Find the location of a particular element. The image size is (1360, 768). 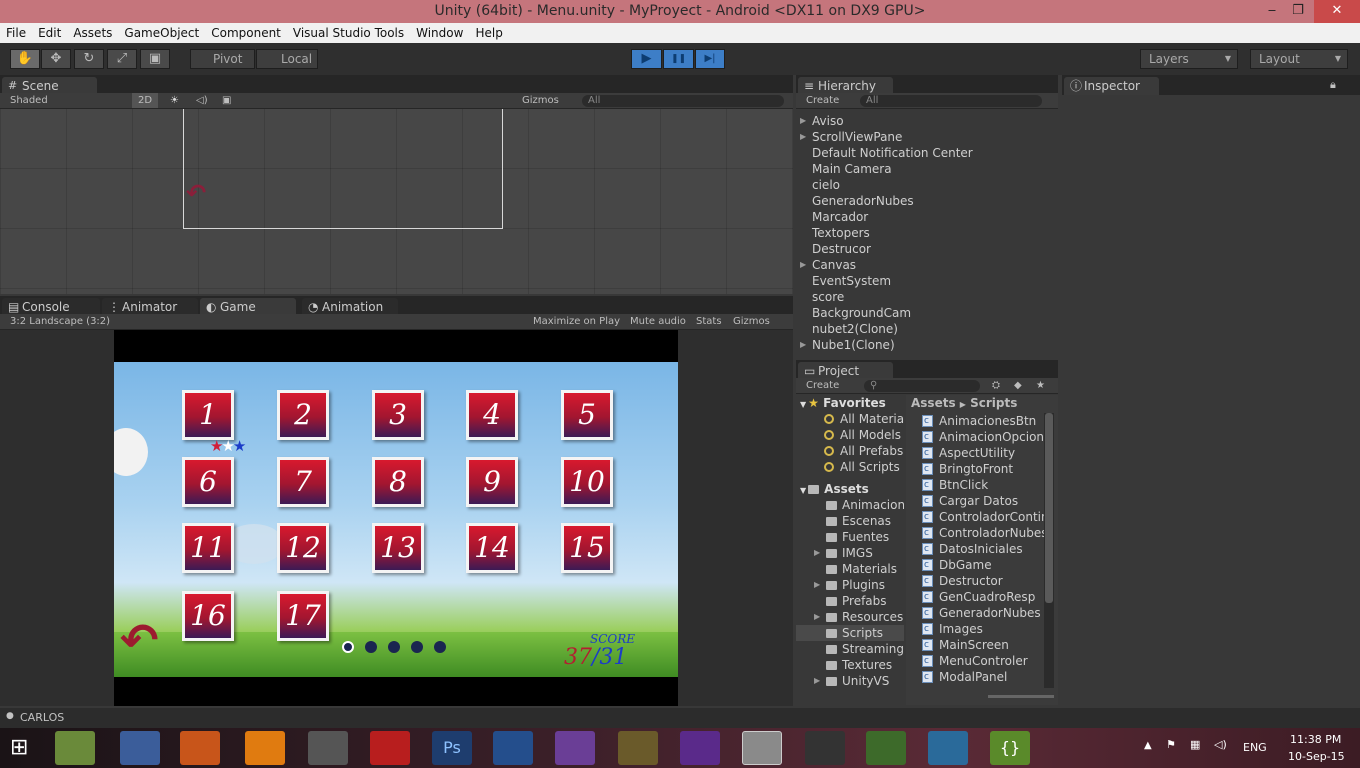

firefox-icon is located at coordinates (200, 748).